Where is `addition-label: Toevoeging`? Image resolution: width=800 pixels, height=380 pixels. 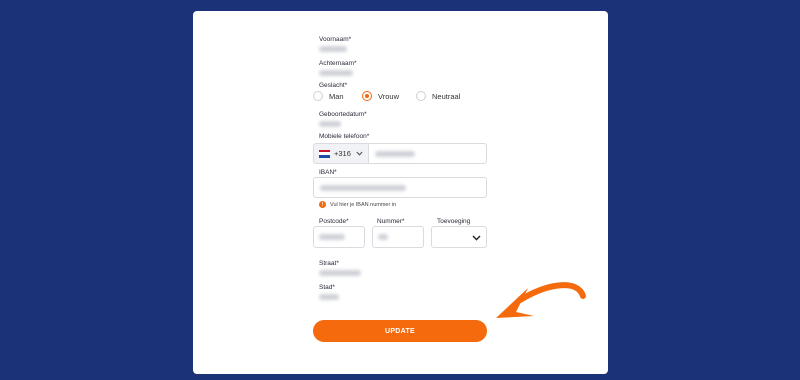 addition-label: Toevoeging is located at coordinates (454, 221).